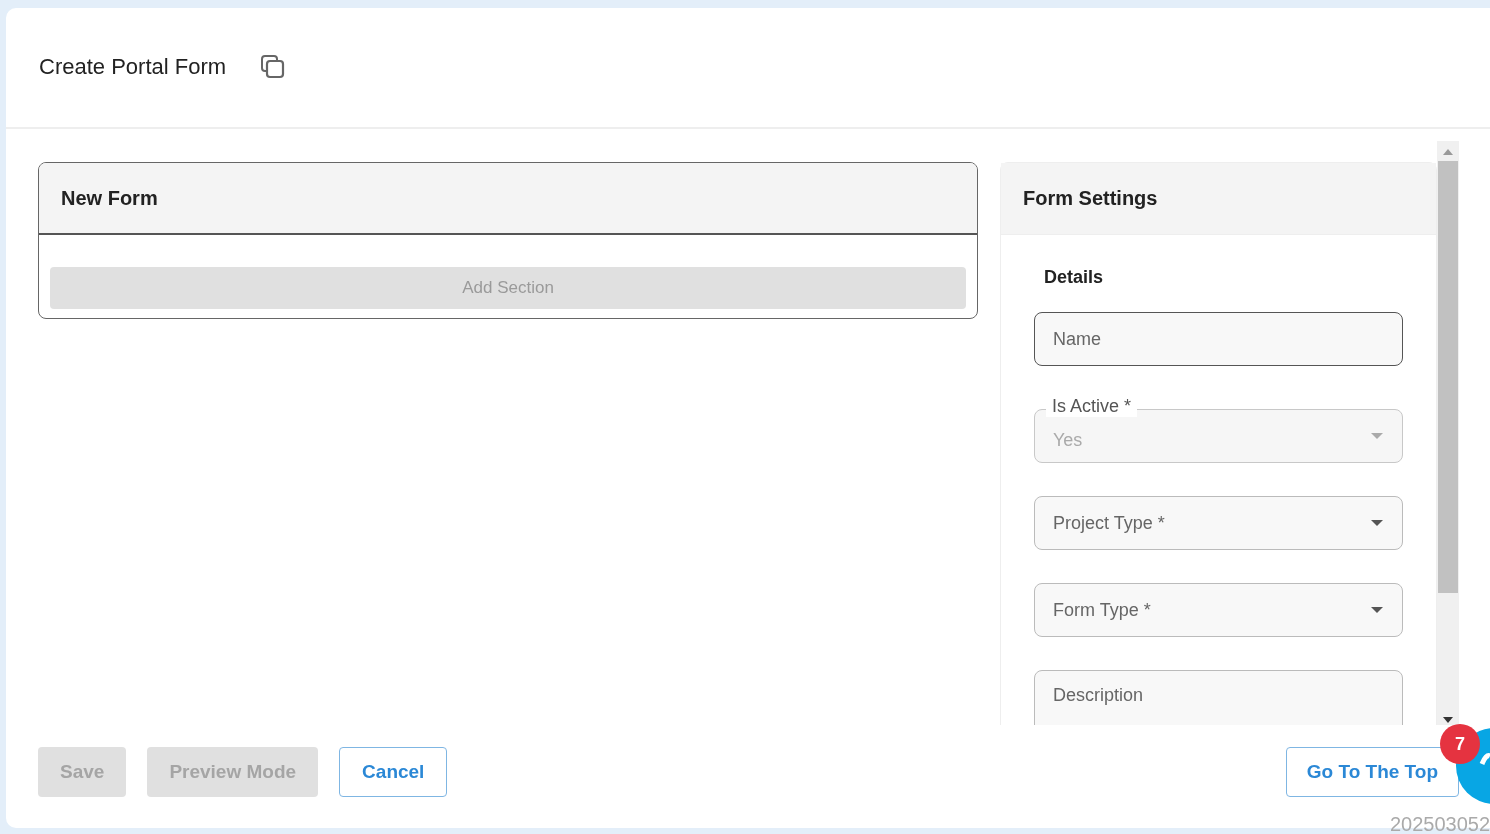  Describe the element at coordinates (1218, 339) in the screenshot. I see `name-field: Name` at that location.